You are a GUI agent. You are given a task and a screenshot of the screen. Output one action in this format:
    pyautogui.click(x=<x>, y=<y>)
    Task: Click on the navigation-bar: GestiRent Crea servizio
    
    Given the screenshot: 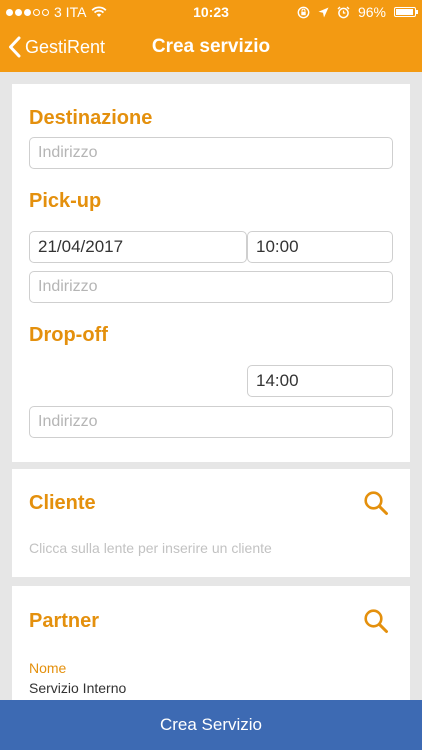 What is the action you would take?
    pyautogui.click(x=211, y=48)
    